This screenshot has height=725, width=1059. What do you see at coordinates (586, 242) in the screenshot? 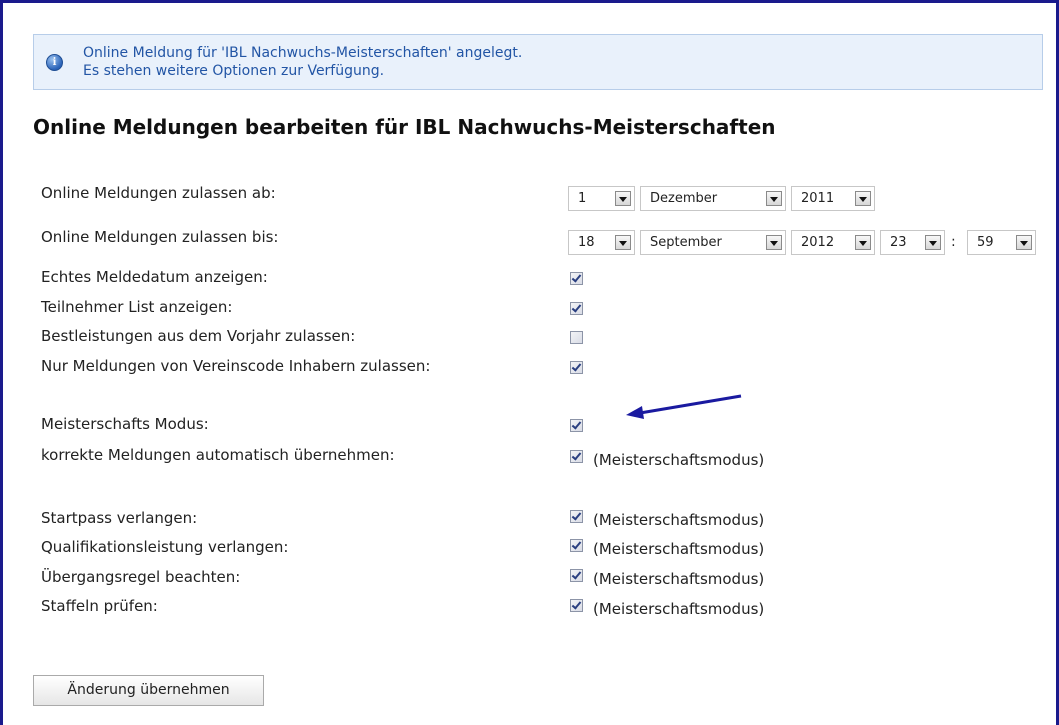
I see `until-day-value: 18` at bounding box center [586, 242].